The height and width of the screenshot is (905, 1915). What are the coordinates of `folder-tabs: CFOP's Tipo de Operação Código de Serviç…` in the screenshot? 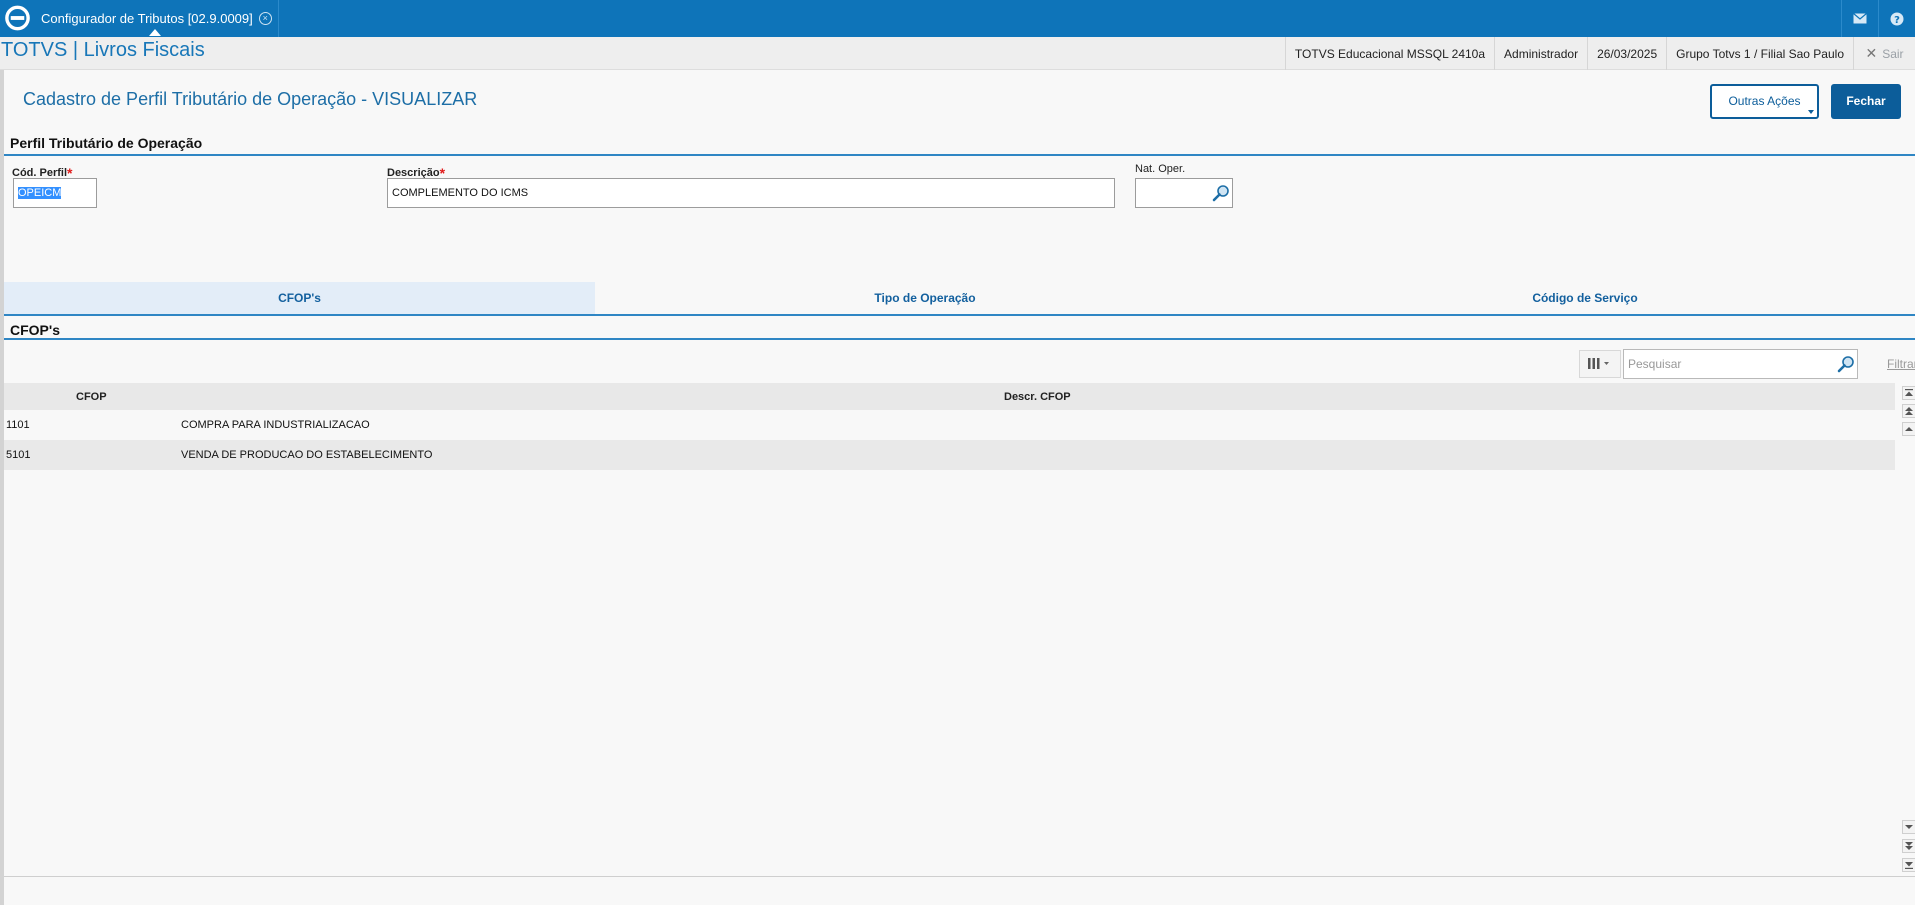 It's located at (959, 299).